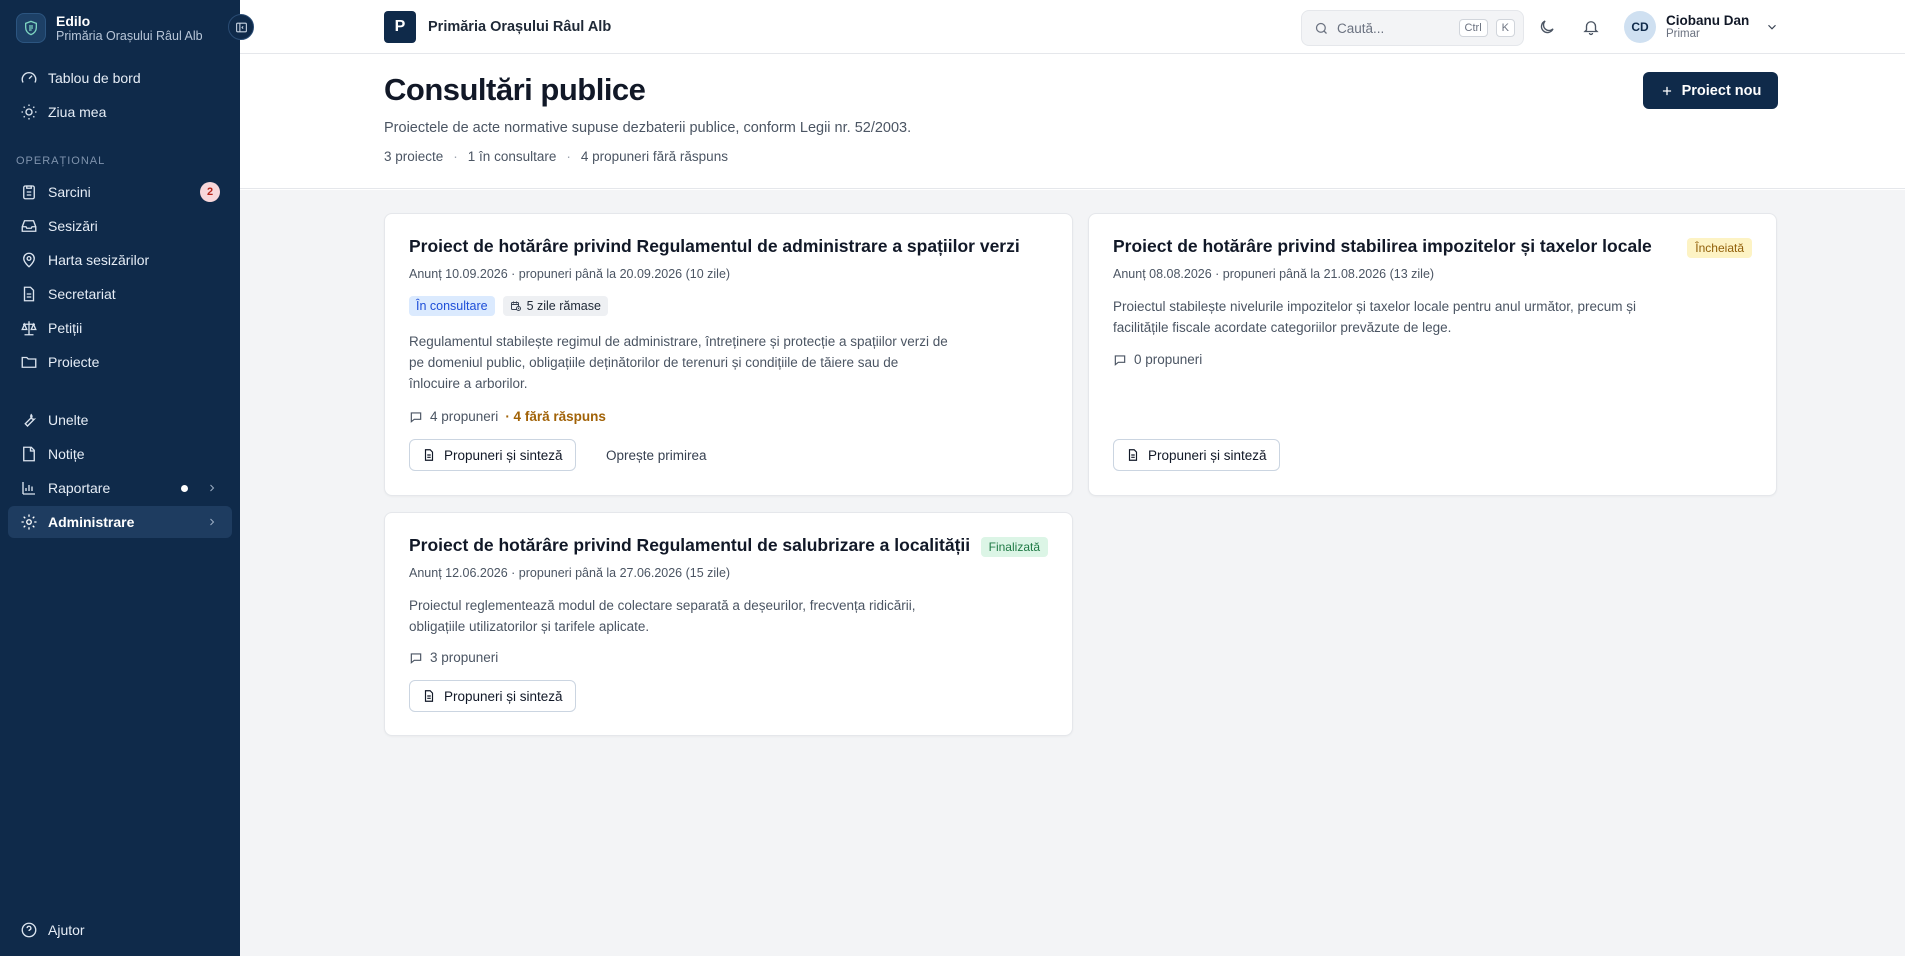  I want to click on sidebar-item-petitions: Petiții, so click(120, 328).